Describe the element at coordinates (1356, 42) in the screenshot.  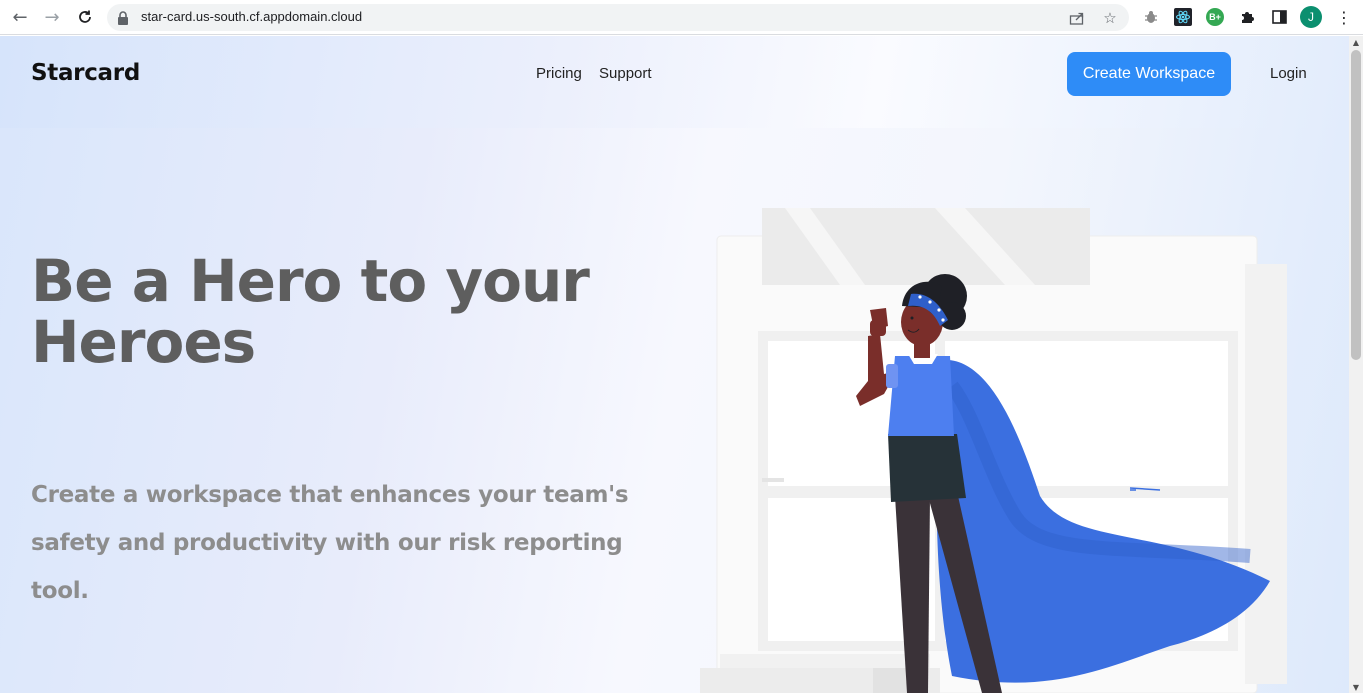
I see `scroll-up-icon: ▲` at that location.